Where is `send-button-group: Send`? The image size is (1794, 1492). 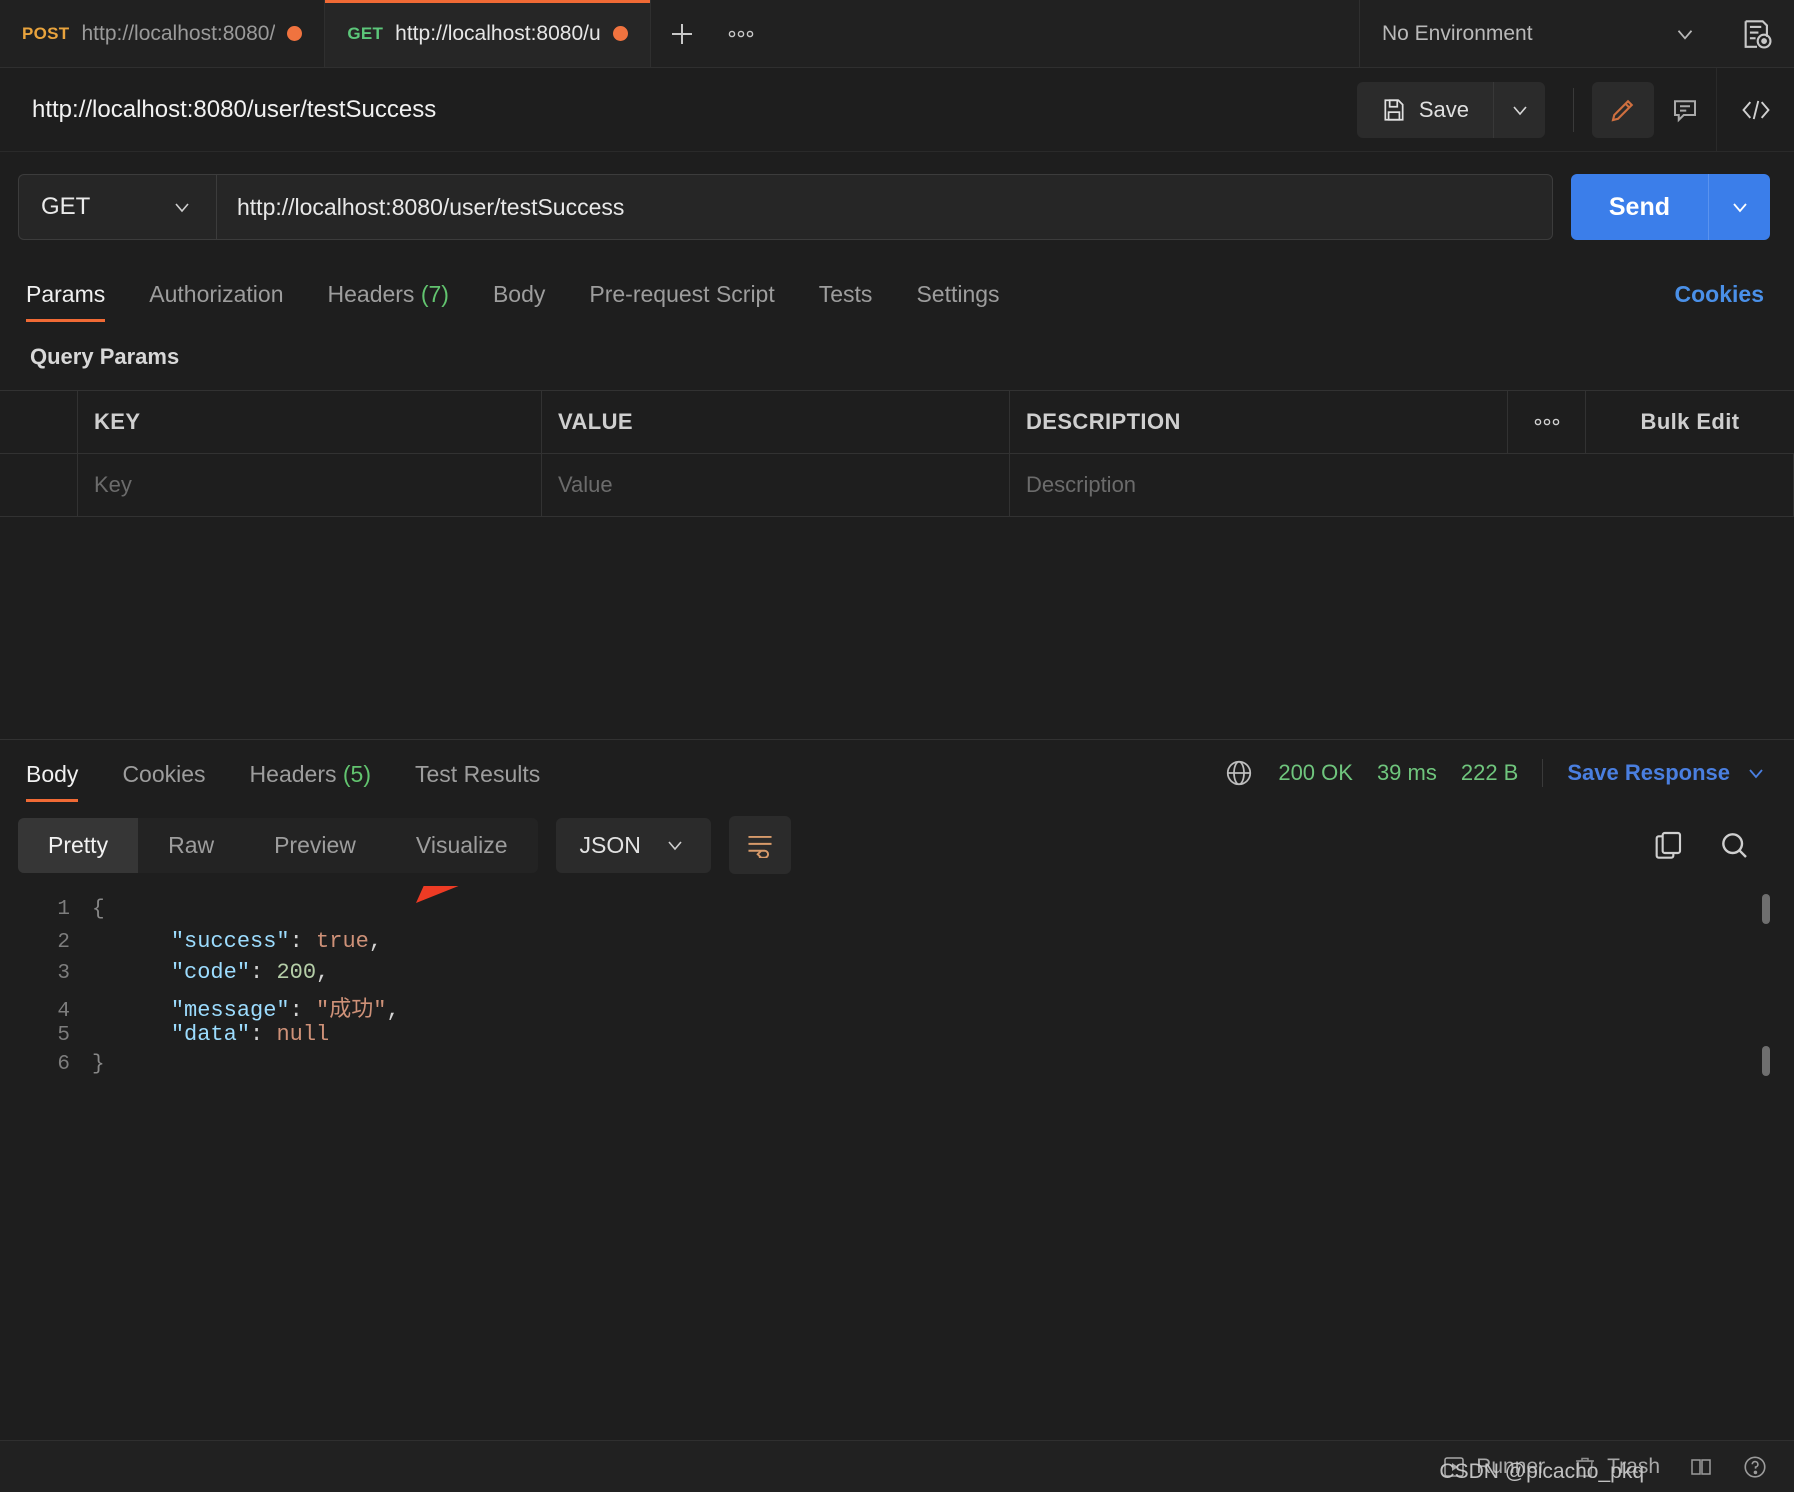 send-button-group: Send is located at coordinates (1670, 207).